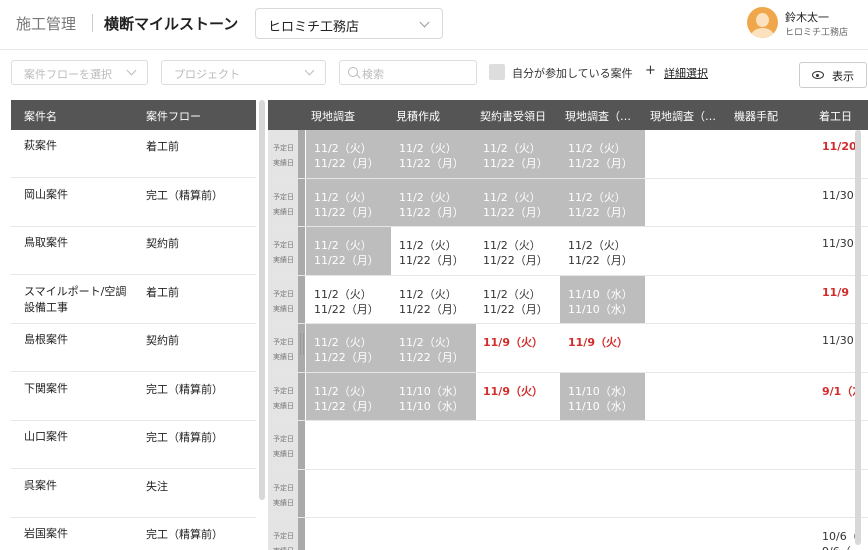 This screenshot has height=550, width=868. I want to click on column-header-name: 案件名, so click(40, 116).